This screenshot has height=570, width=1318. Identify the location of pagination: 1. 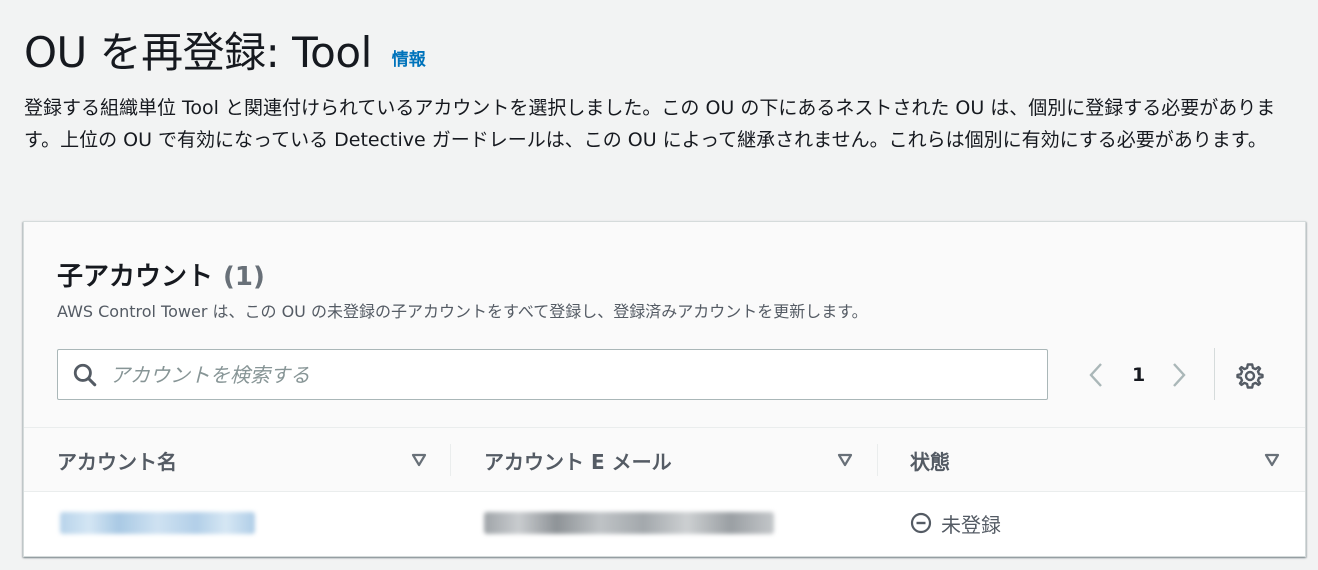
(1137, 374).